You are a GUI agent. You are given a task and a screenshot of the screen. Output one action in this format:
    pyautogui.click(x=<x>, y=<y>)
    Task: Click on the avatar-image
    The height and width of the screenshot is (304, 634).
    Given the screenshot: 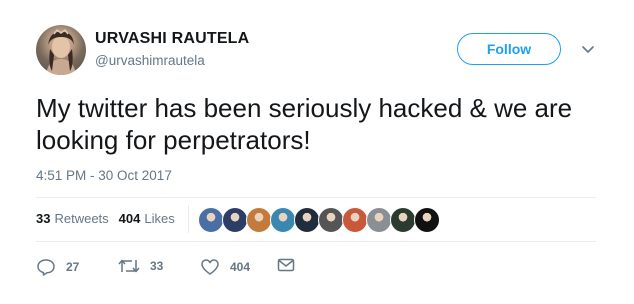 What is the action you would take?
    pyautogui.click(x=61, y=51)
    